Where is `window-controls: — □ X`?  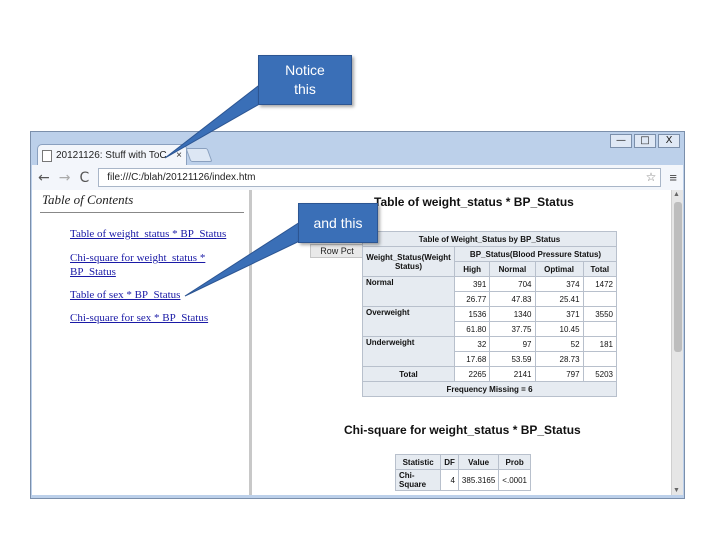 window-controls: — □ X is located at coordinates (645, 141).